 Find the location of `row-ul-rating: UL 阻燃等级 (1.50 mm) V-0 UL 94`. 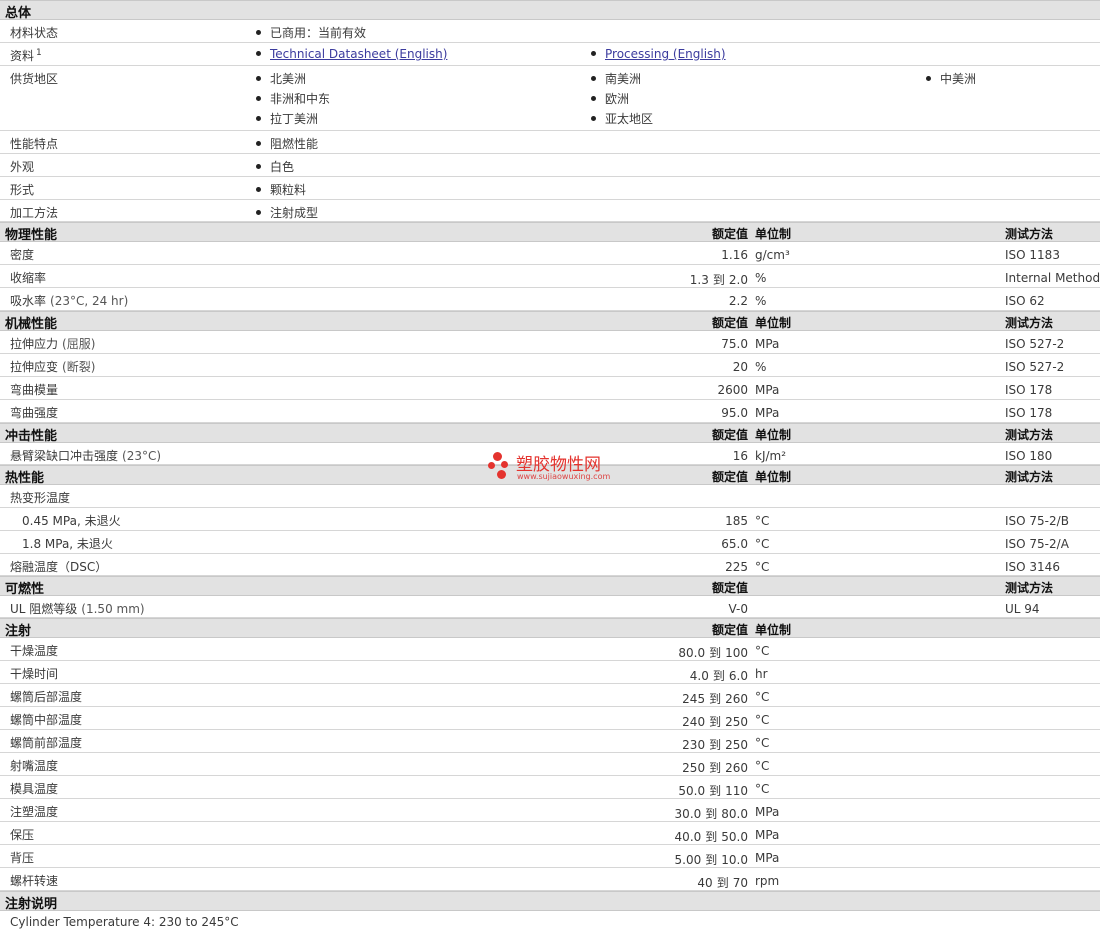

row-ul-rating: UL 阻燃等级 (1.50 mm) V-0 UL 94 is located at coordinates (550, 607).